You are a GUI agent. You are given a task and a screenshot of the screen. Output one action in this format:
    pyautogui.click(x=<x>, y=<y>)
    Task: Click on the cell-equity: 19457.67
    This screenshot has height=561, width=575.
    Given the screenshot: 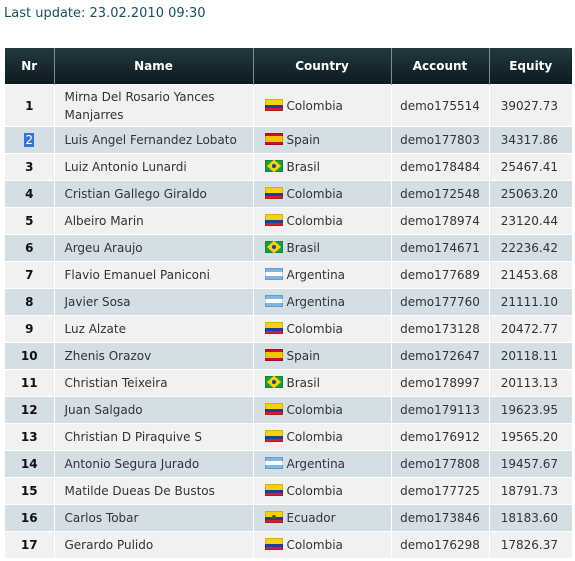 What is the action you would take?
    pyautogui.click(x=530, y=464)
    